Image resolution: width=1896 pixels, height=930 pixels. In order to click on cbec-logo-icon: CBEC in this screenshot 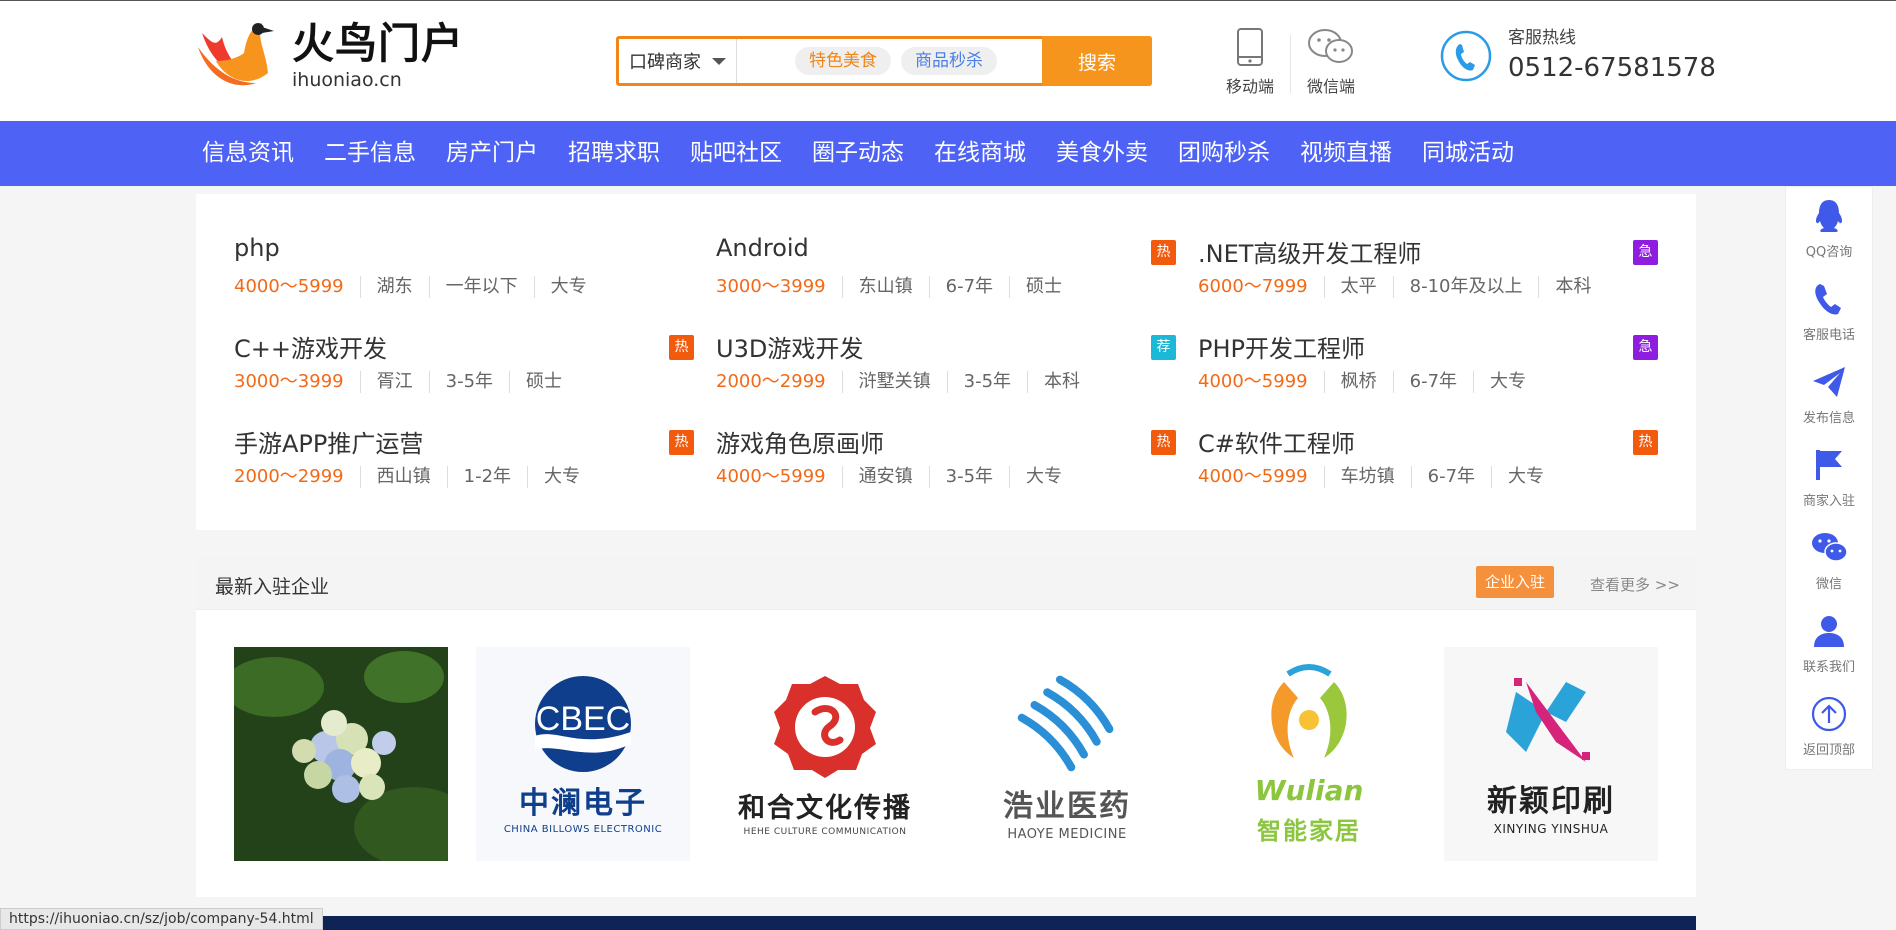, I will do `click(583, 723)`.